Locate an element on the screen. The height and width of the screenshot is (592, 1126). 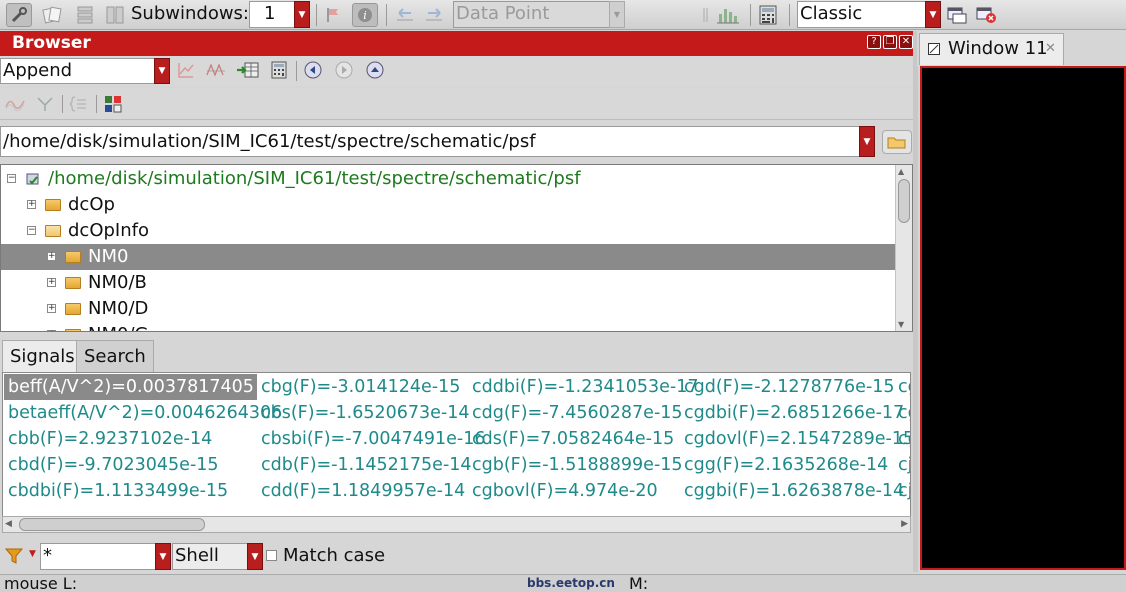
data-point-field: Data Point is located at coordinates (531, 14).